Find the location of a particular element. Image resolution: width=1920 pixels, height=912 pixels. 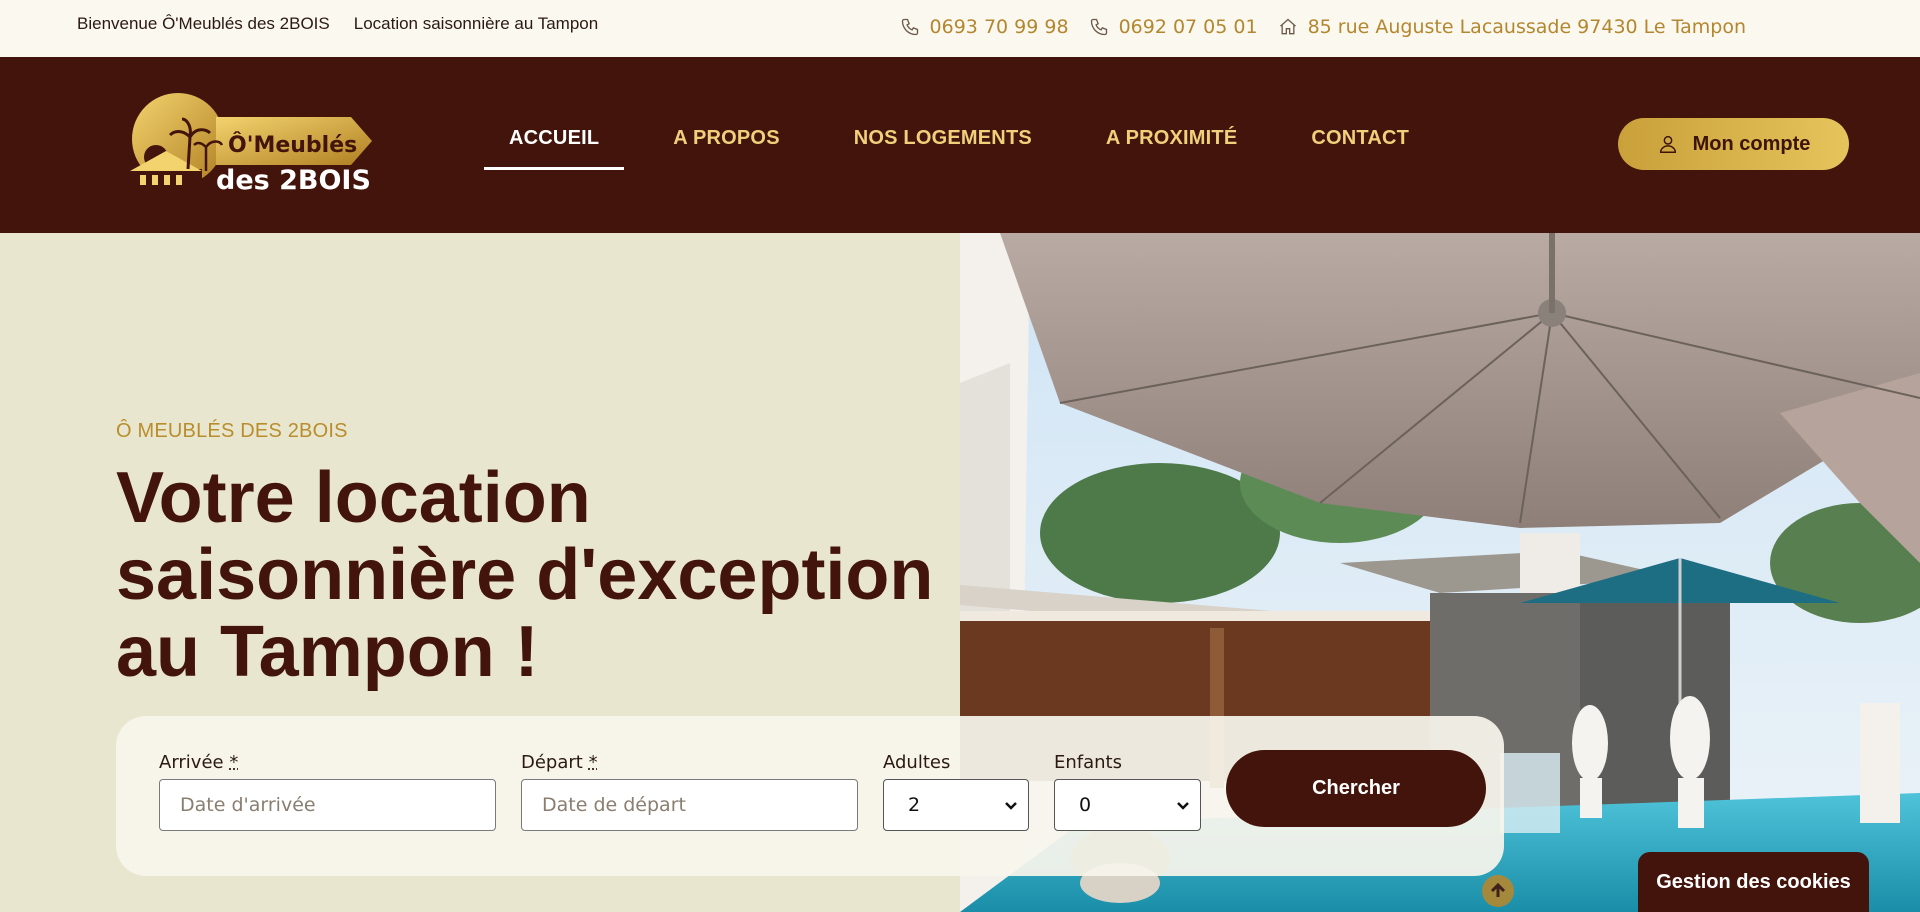

phone-number-2: 0692 07 05 01 is located at coordinates (1188, 27).